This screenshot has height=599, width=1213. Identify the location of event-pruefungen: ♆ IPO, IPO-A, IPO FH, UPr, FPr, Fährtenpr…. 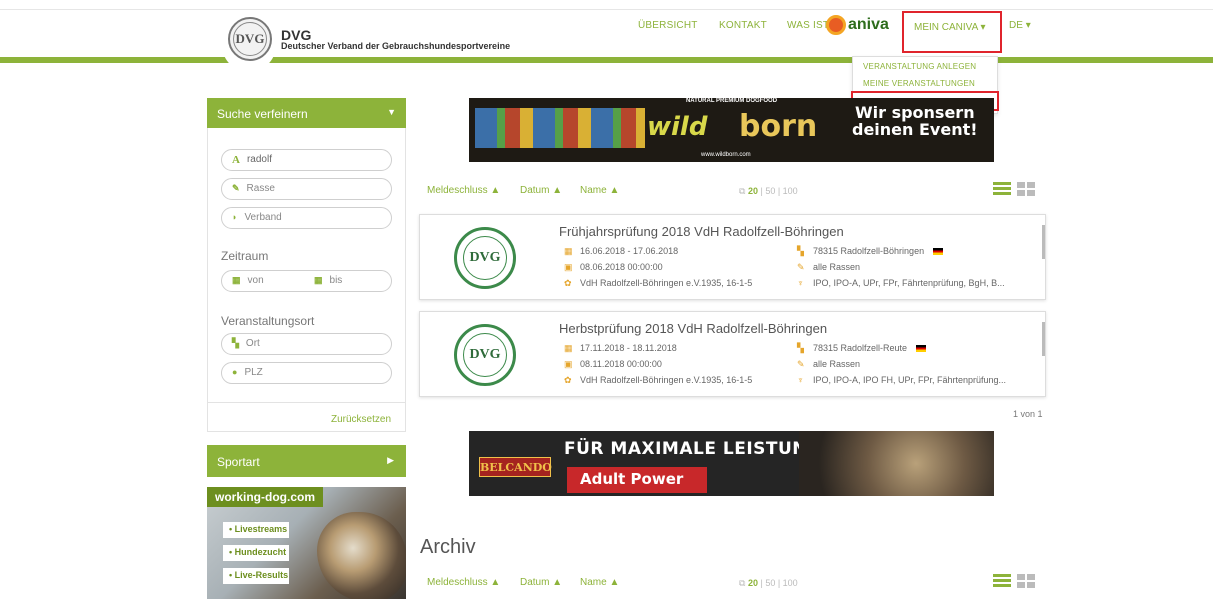
(901, 380).